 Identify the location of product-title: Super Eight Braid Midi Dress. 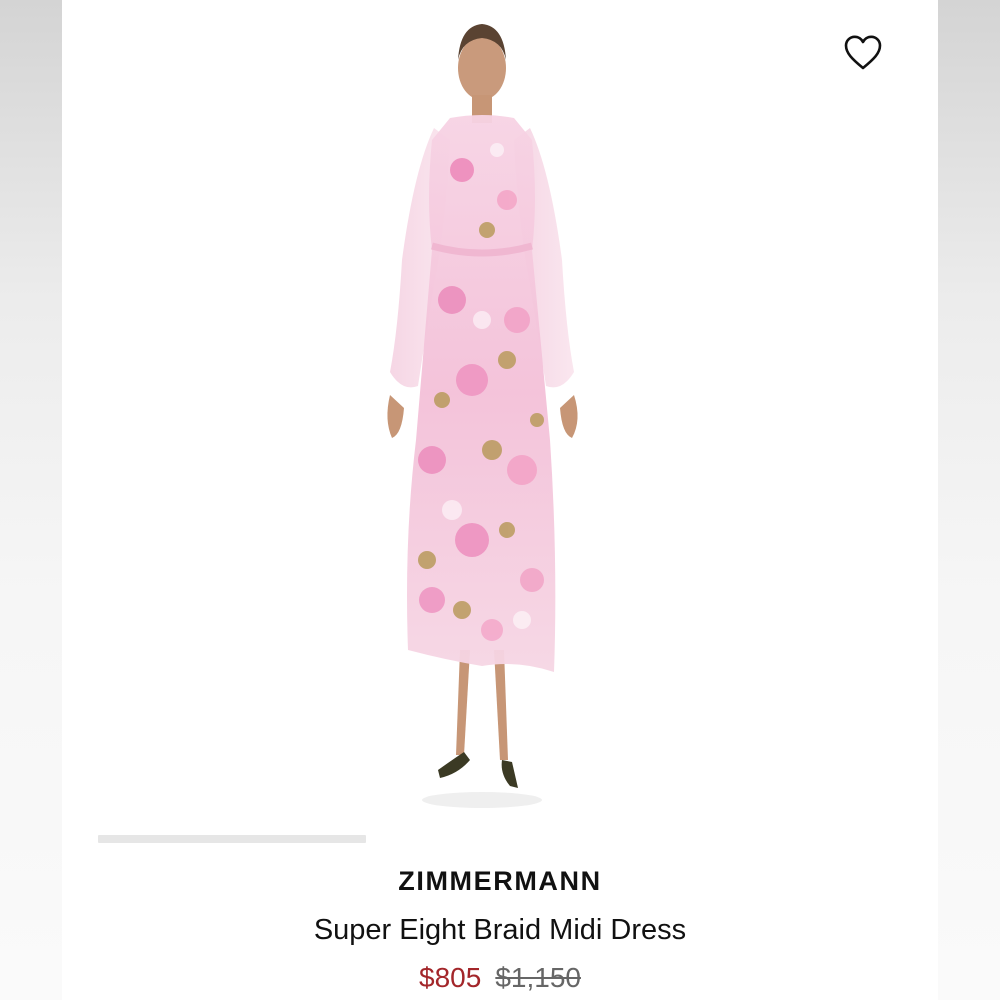
(500, 930).